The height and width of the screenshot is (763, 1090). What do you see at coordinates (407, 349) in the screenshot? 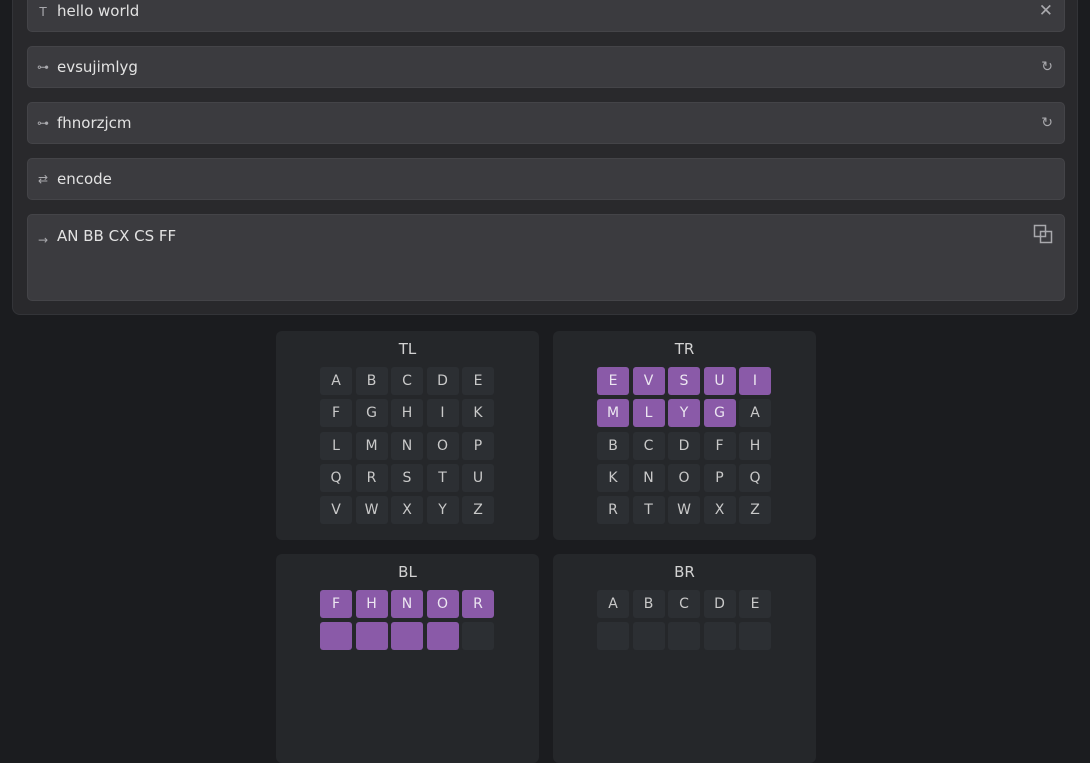
I see `square-title: TL` at bounding box center [407, 349].